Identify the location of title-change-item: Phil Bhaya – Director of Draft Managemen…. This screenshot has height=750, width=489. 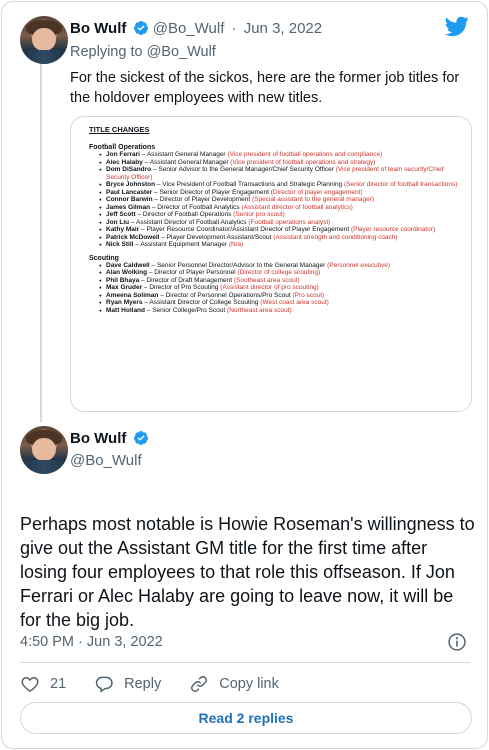
(280, 281).